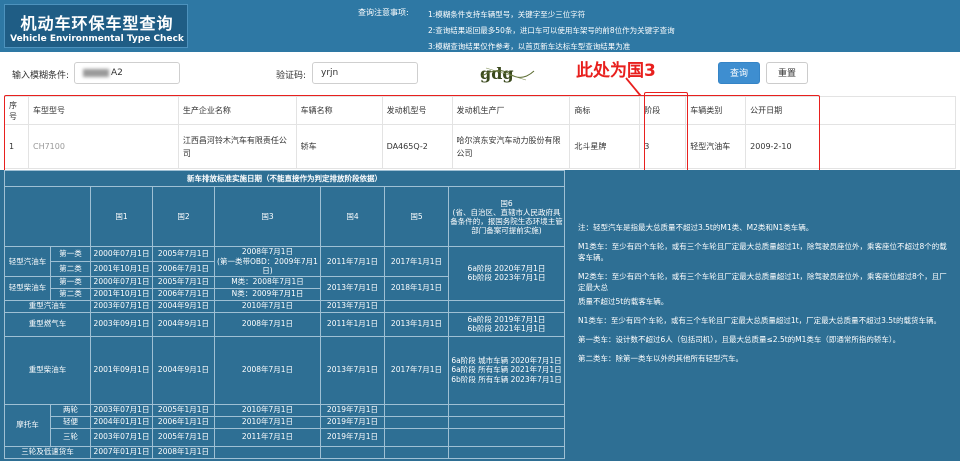 The width and height of the screenshot is (960, 461). I want to click on note: 第二类车：除第一类车以外的其他所有轻型汽车。, so click(660, 358).